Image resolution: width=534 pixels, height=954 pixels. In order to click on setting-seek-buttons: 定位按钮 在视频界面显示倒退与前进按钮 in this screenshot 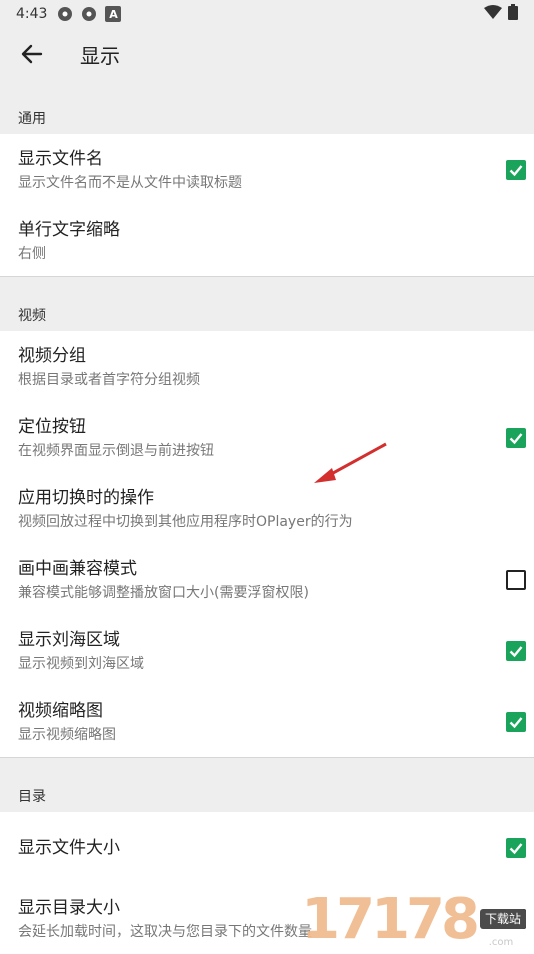, I will do `click(267, 437)`.